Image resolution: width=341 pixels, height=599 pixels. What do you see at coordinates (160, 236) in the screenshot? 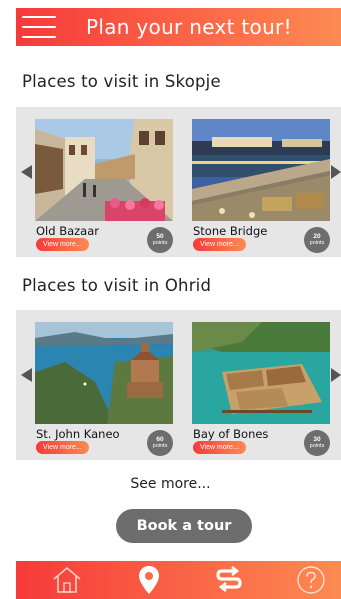
I see `points-value: 50` at bounding box center [160, 236].